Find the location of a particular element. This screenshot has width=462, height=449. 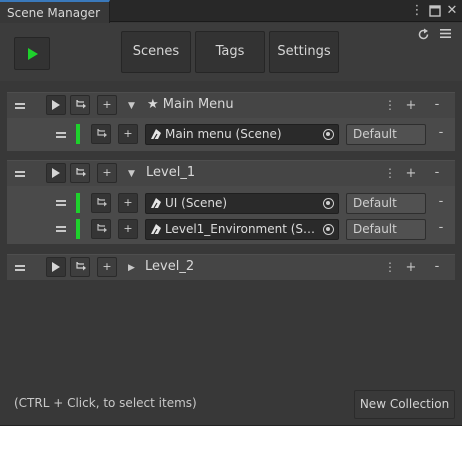

collection-header: + ▼ ★ Main Menu ⋮ + - is located at coordinates (231, 105).